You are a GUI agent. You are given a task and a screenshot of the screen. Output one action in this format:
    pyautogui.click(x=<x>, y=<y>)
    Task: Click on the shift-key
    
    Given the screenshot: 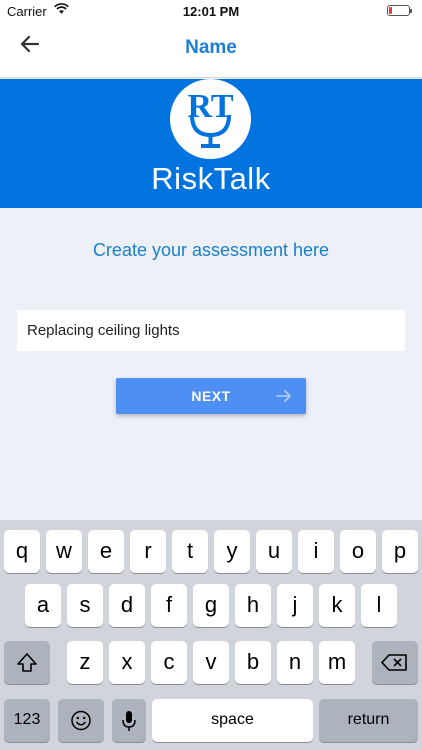 What is the action you would take?
    pyautogui.click(x=27, y=662)
    